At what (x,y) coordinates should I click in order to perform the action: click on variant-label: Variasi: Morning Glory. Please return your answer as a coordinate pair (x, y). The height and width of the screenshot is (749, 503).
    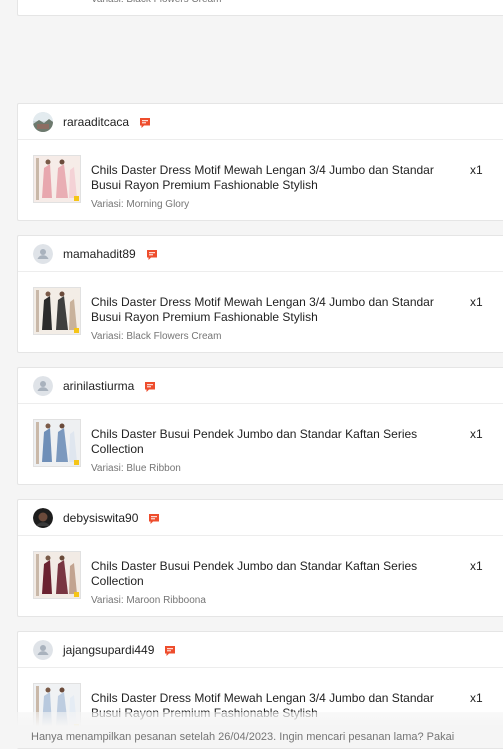
    Looking at the image, I should click on (140, 204).